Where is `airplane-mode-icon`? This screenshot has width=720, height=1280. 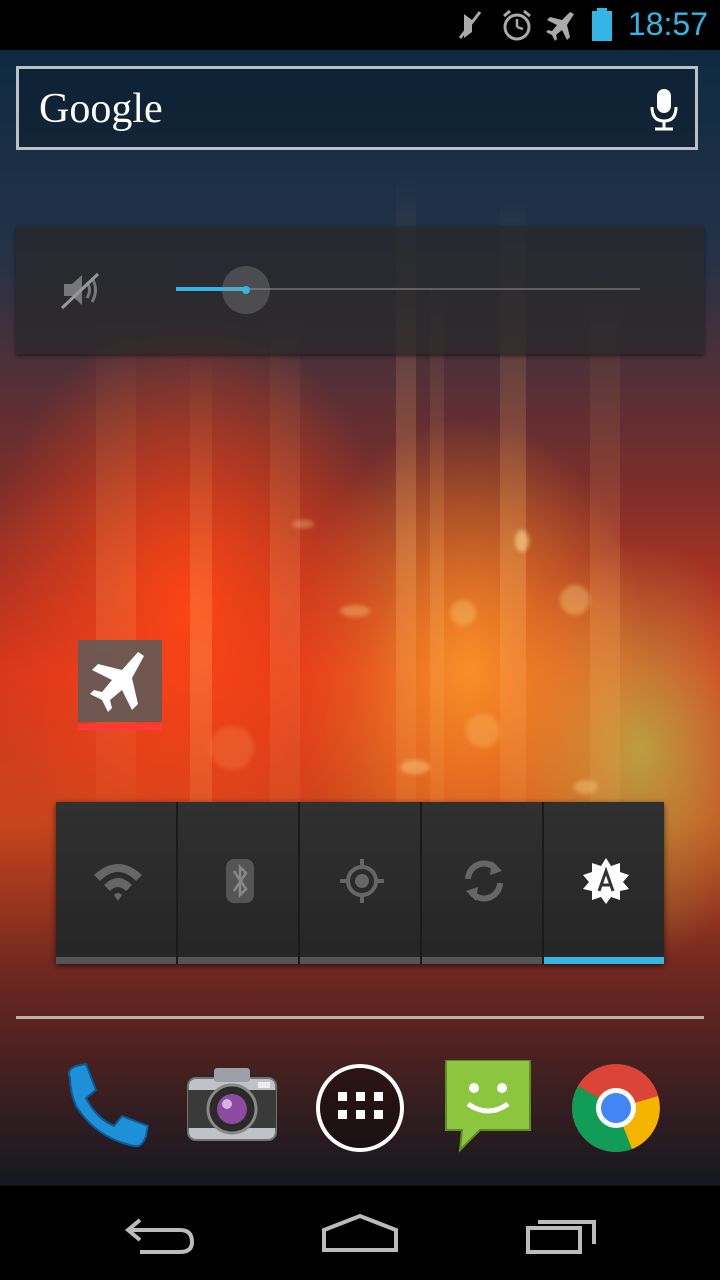 airplane-mode-icon is located at coordinates (560, 26).